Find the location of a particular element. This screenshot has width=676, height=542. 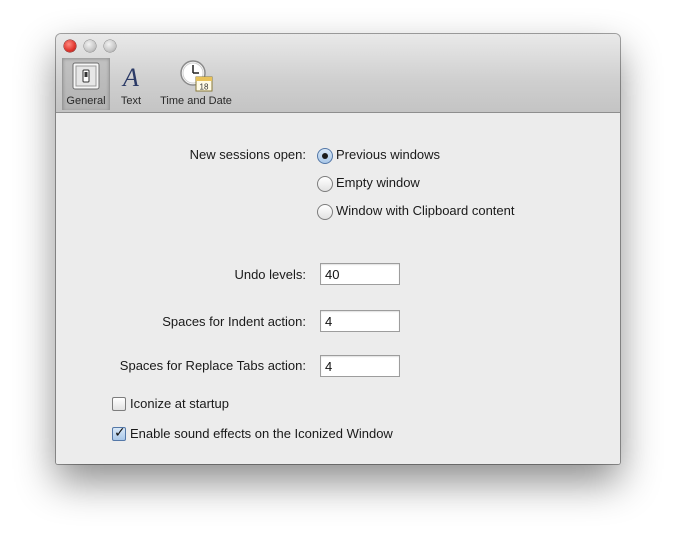

sound-effects-checkbox is located at coordinates (119, 433).